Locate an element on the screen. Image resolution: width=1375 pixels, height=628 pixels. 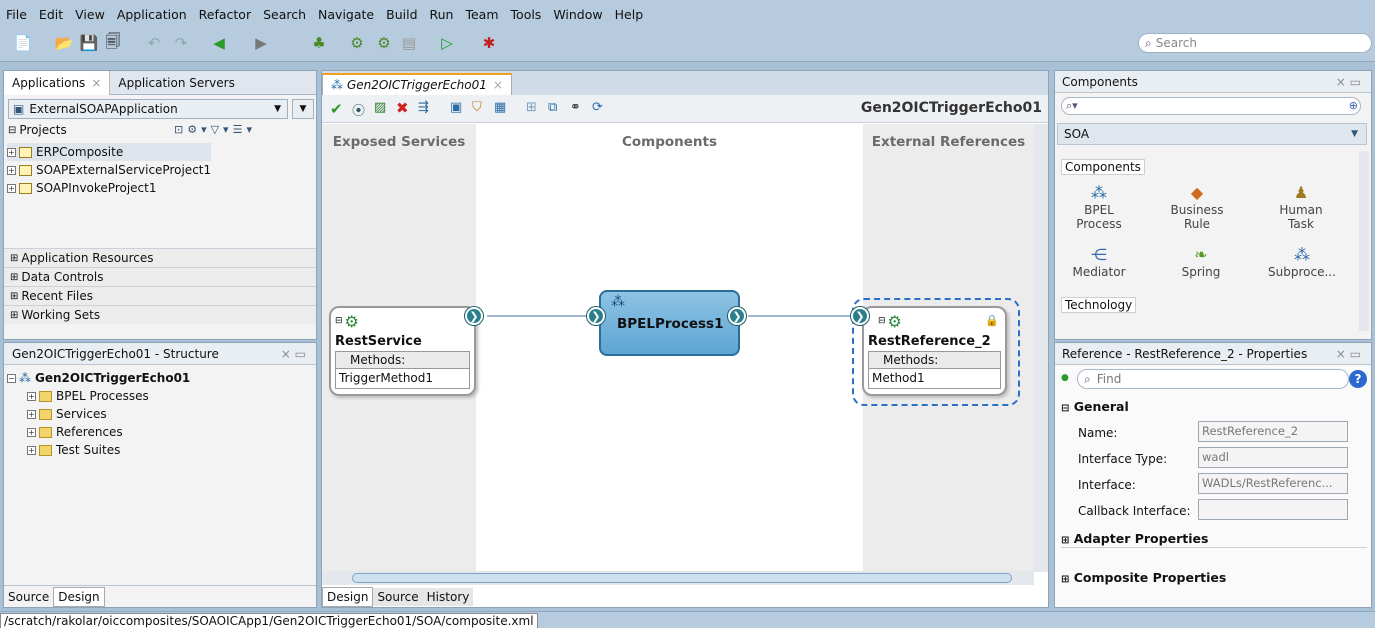
tab-application-servers: Application Servers is located at coordinates (176, 83).